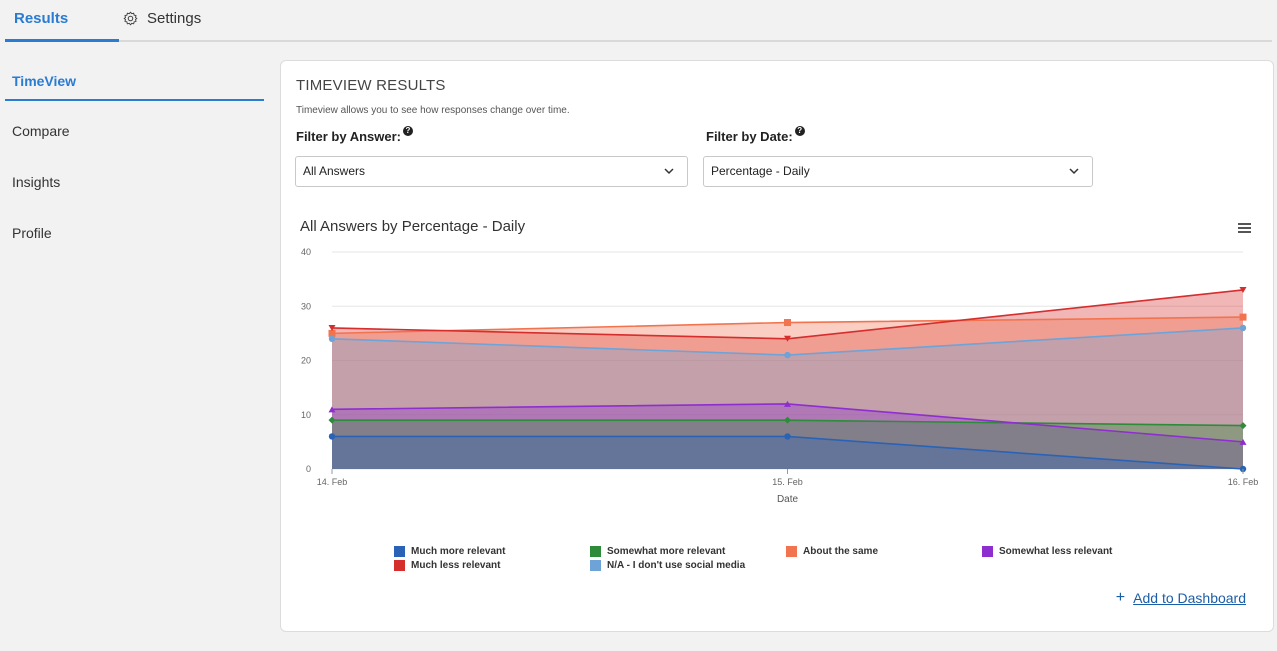 Image resolution: width=1277 pixels, height=651 pixels. What do you see at coordinates (491, 171) in the screenshot?
I see `filter-answer-select: All Answers` at bounding box center [491, 171].